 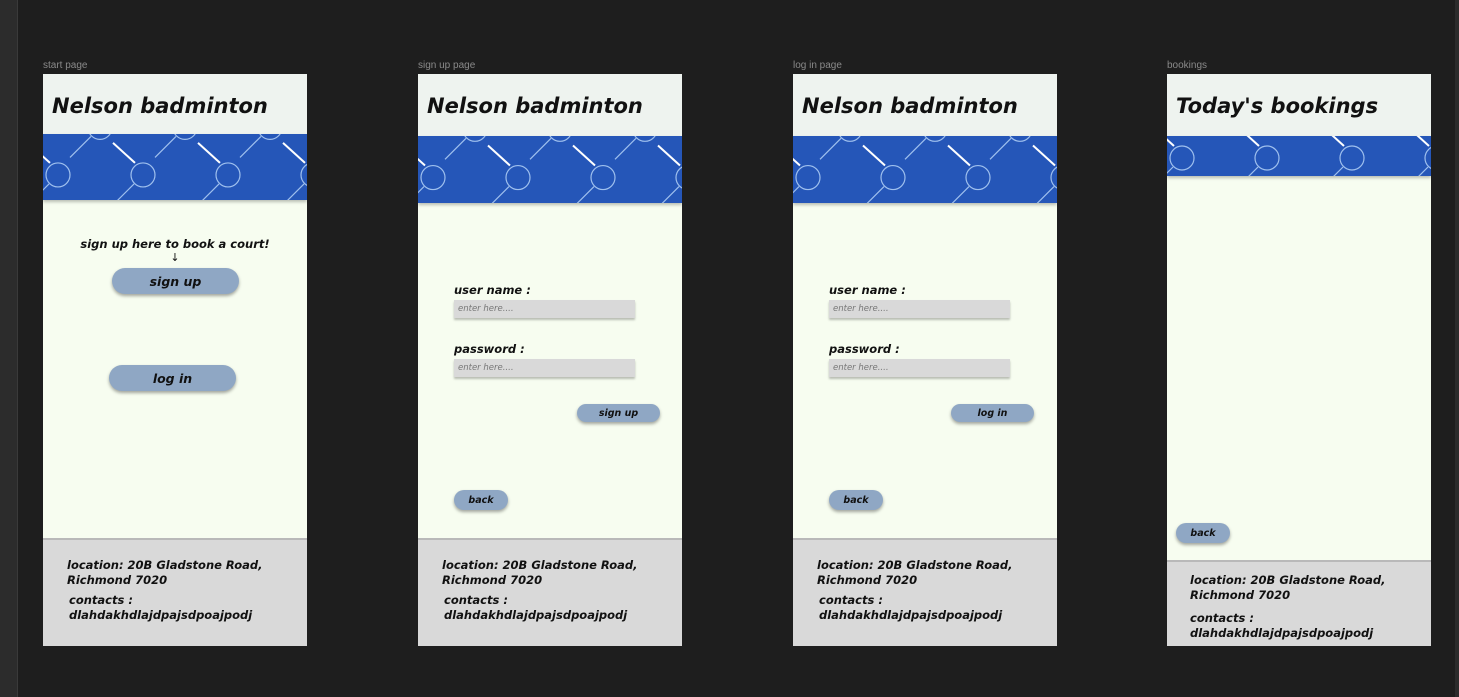 I want to click on username-label: user name :, so click(x=867, y=290).